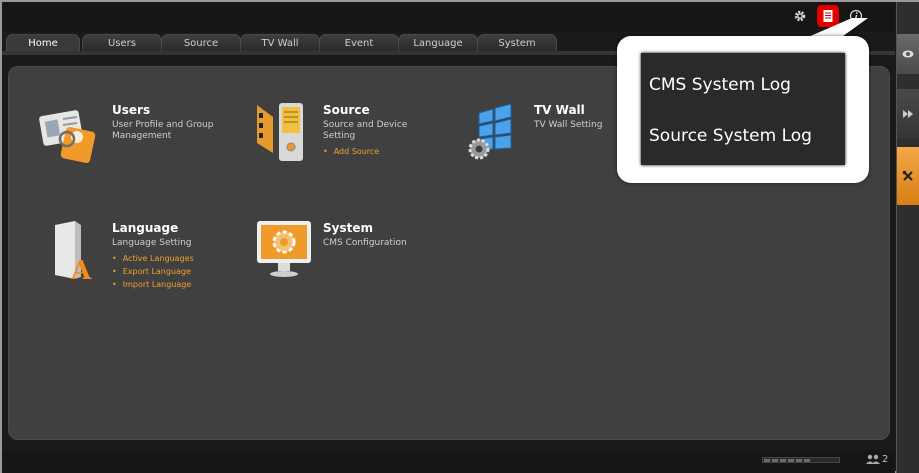 The width and height of the screenshot is (919, 473). Describe the element at coordinates (908, 176) in the screenshot. I see `tools-icon` at that location.